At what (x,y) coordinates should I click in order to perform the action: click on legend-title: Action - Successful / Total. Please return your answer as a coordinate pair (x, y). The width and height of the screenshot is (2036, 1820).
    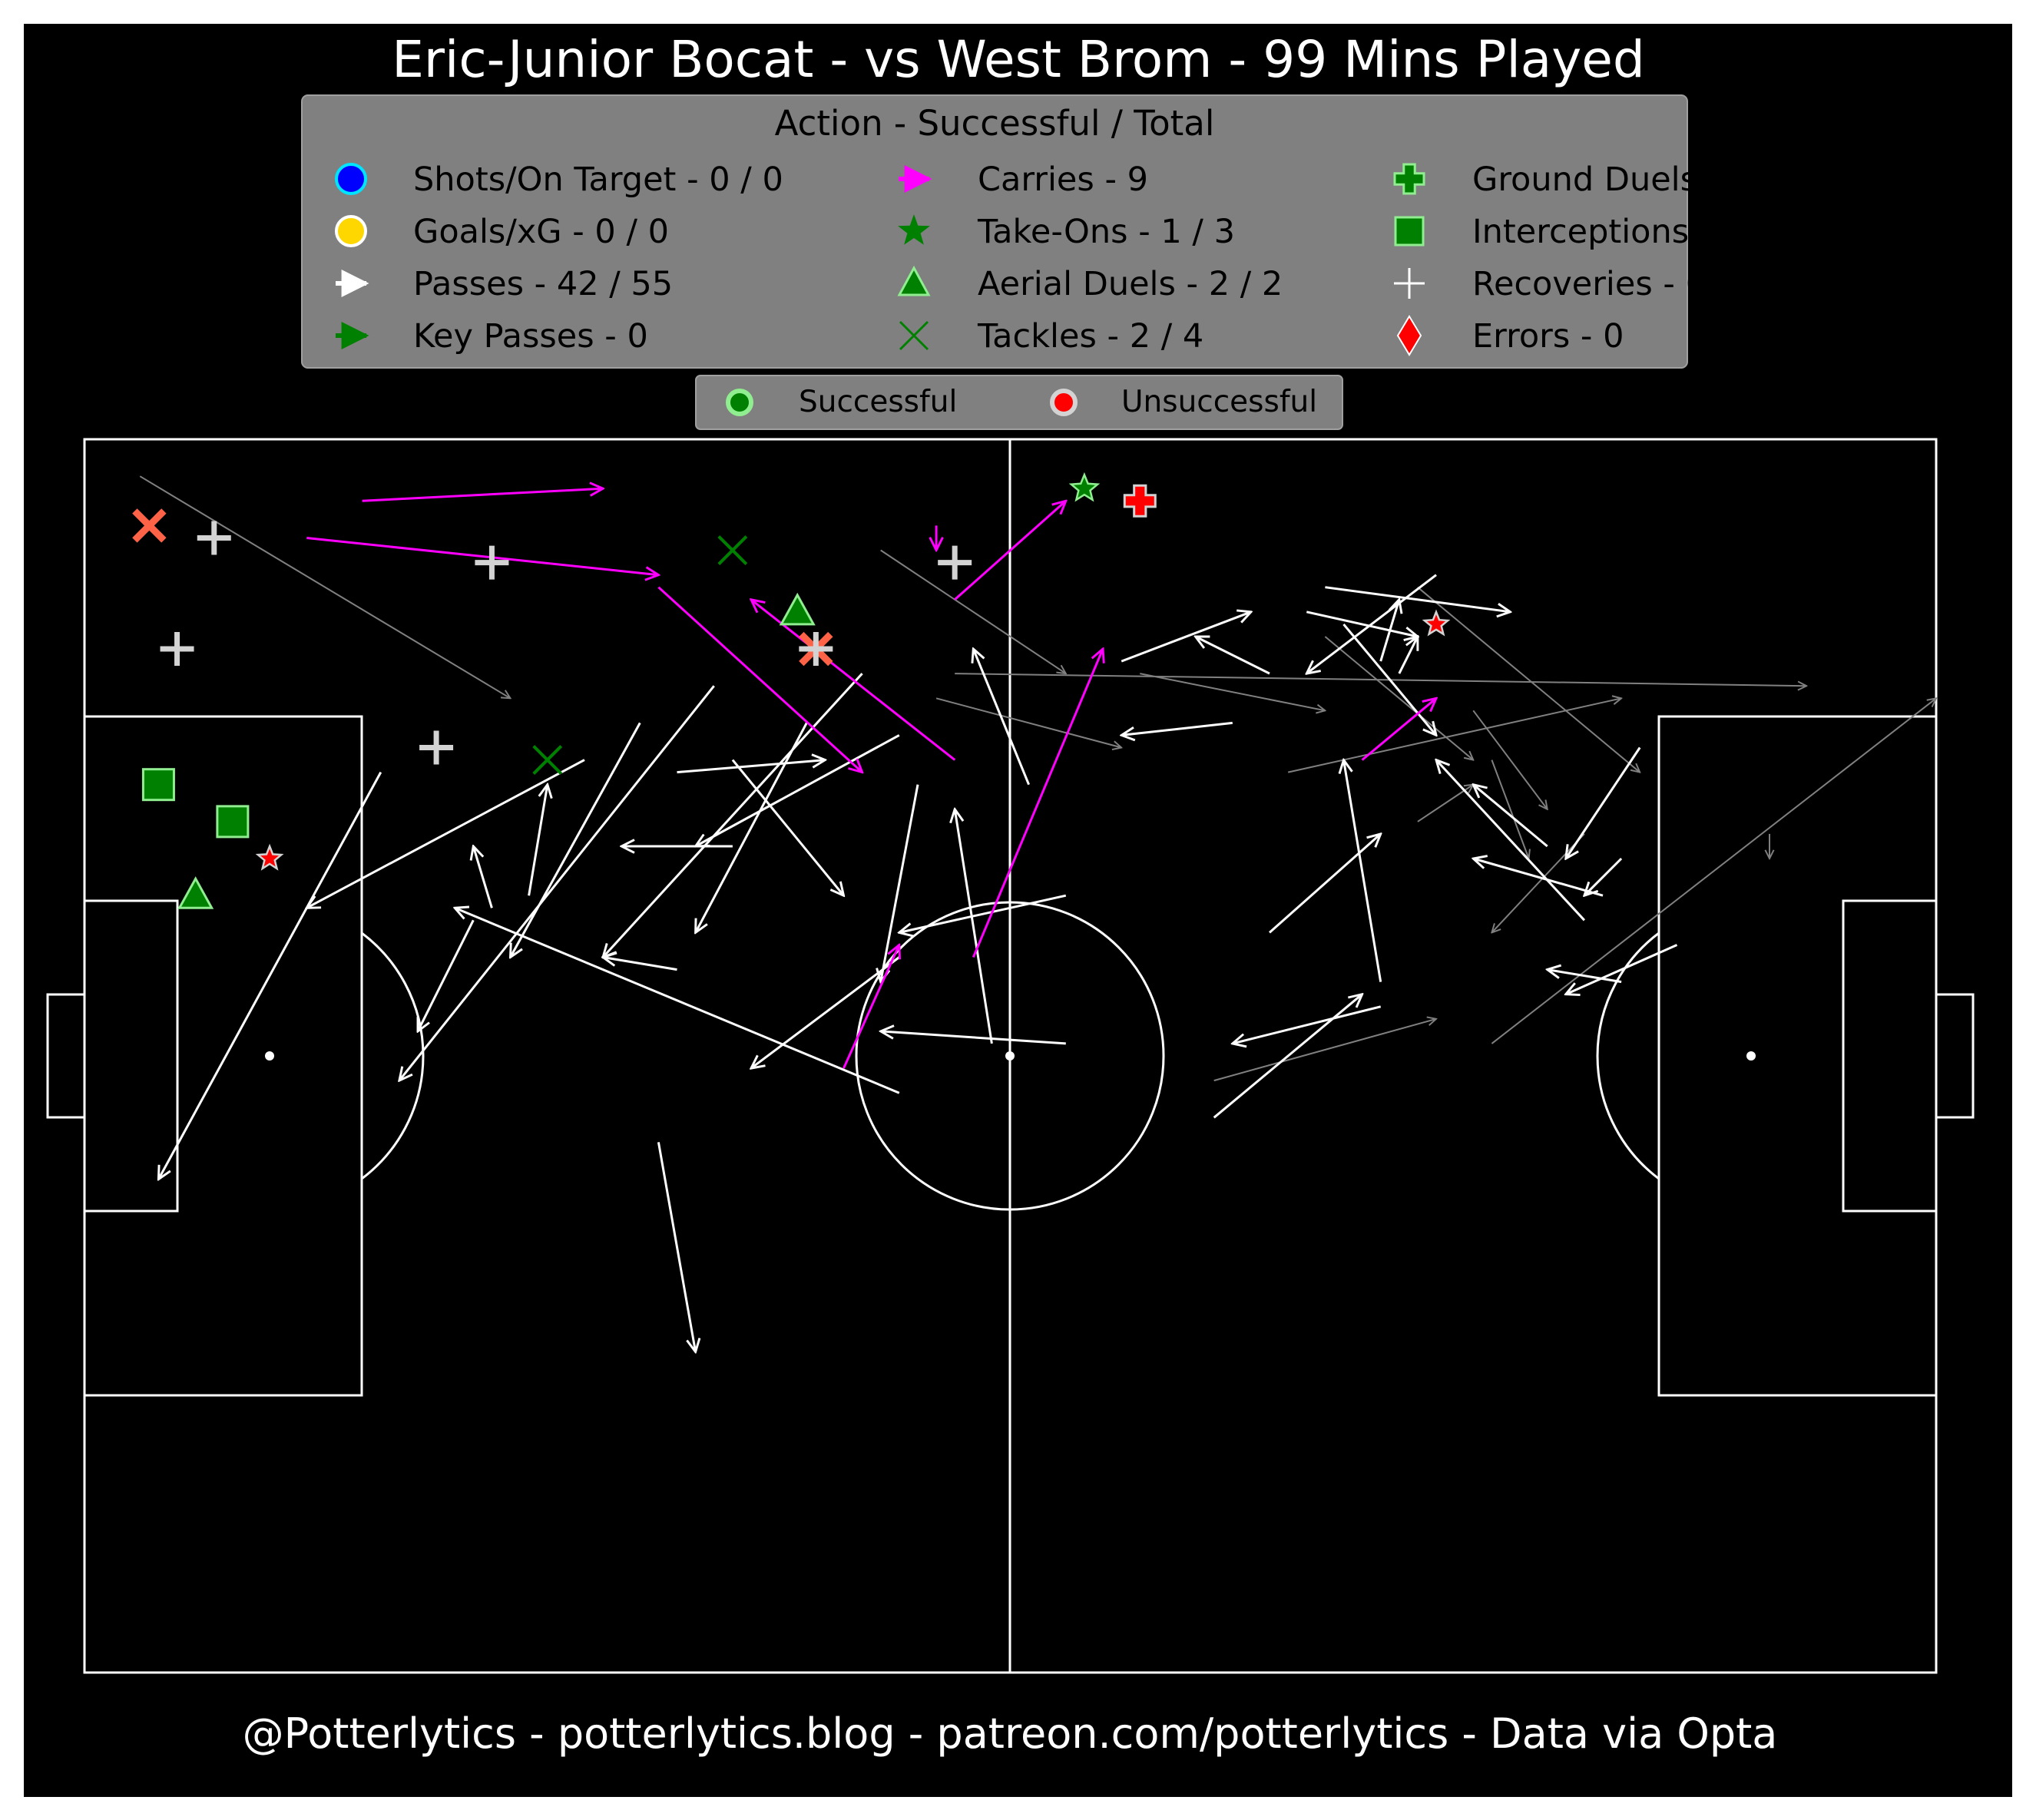
    Looking at the image, I should click on (995, 123).